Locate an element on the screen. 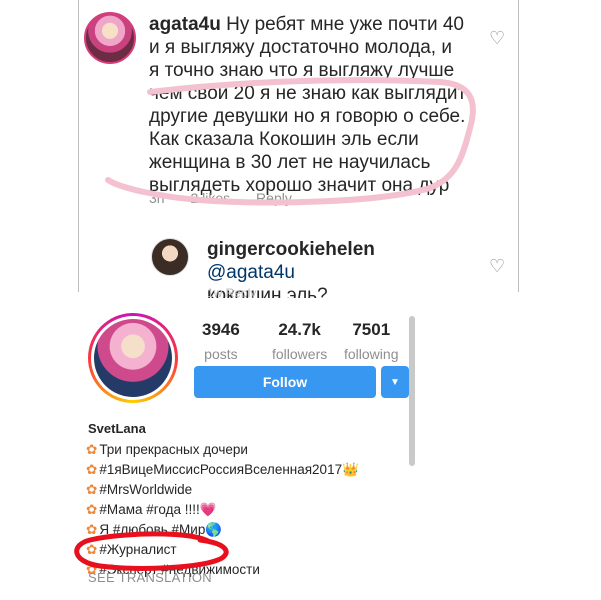  bio-line-1: ✿ Три прекрасных дочери is located at coordinates (251, 450).